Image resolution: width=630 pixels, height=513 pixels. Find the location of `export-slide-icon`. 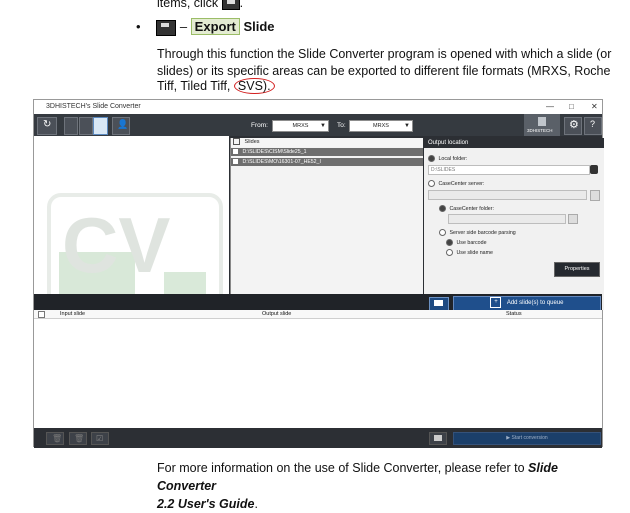

export-slide-icon is located at coordinates (166, 27).